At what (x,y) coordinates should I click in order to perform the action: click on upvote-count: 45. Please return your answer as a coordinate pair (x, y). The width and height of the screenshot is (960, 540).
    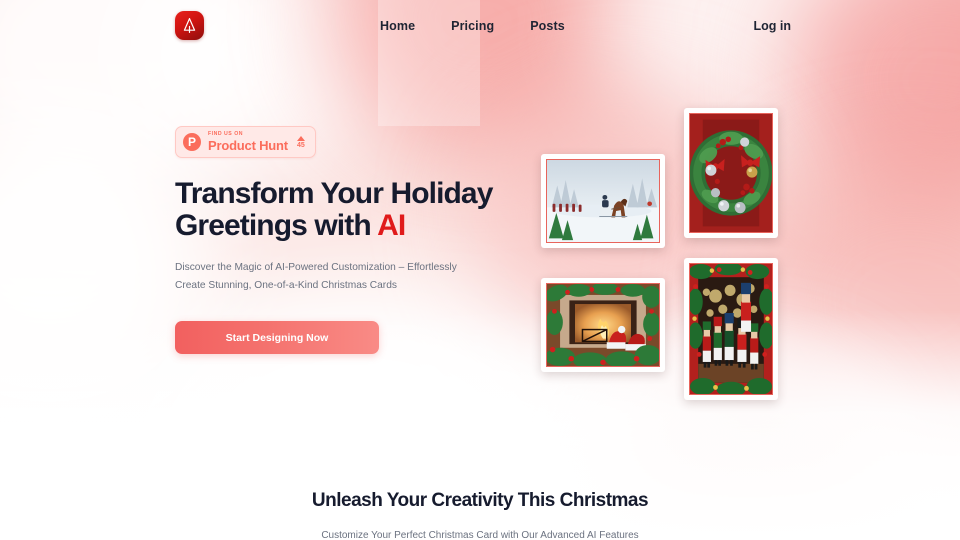
    Looking at the image, I should click on (301, 145).